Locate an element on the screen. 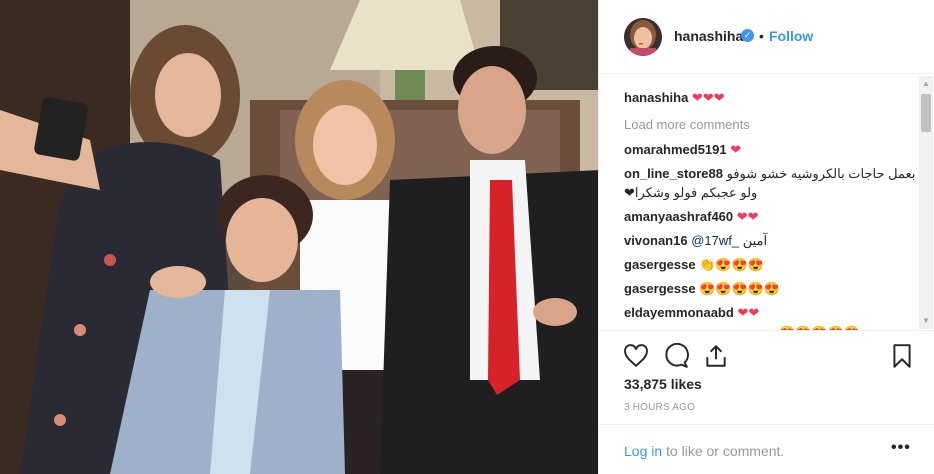 Image resolution: width=934 pixels, height=474 pixels. login-link: Log in is located at coordinates (643, 451).